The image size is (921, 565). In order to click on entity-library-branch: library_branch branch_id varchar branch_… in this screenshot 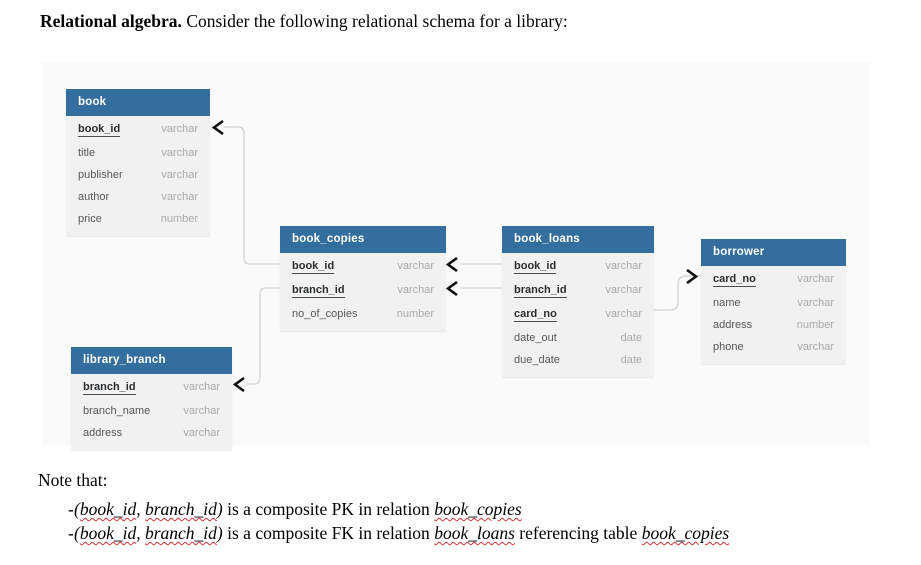, I will do `click(151, 398)`.